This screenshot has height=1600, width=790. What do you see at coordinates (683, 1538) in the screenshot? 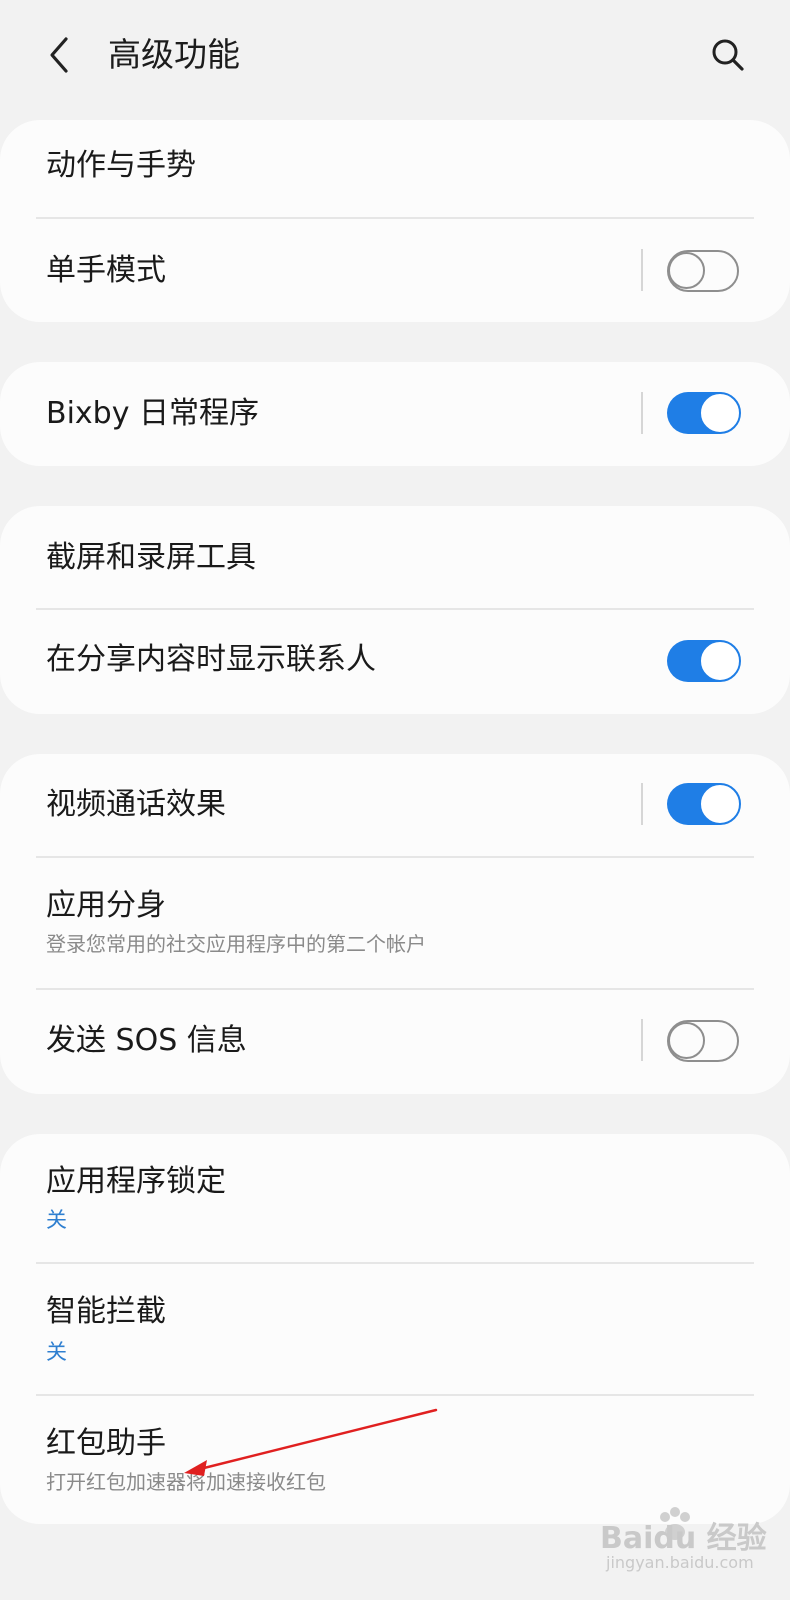
I see `watermark-text: Baidu 经验` at bounding box center [683, 1538].